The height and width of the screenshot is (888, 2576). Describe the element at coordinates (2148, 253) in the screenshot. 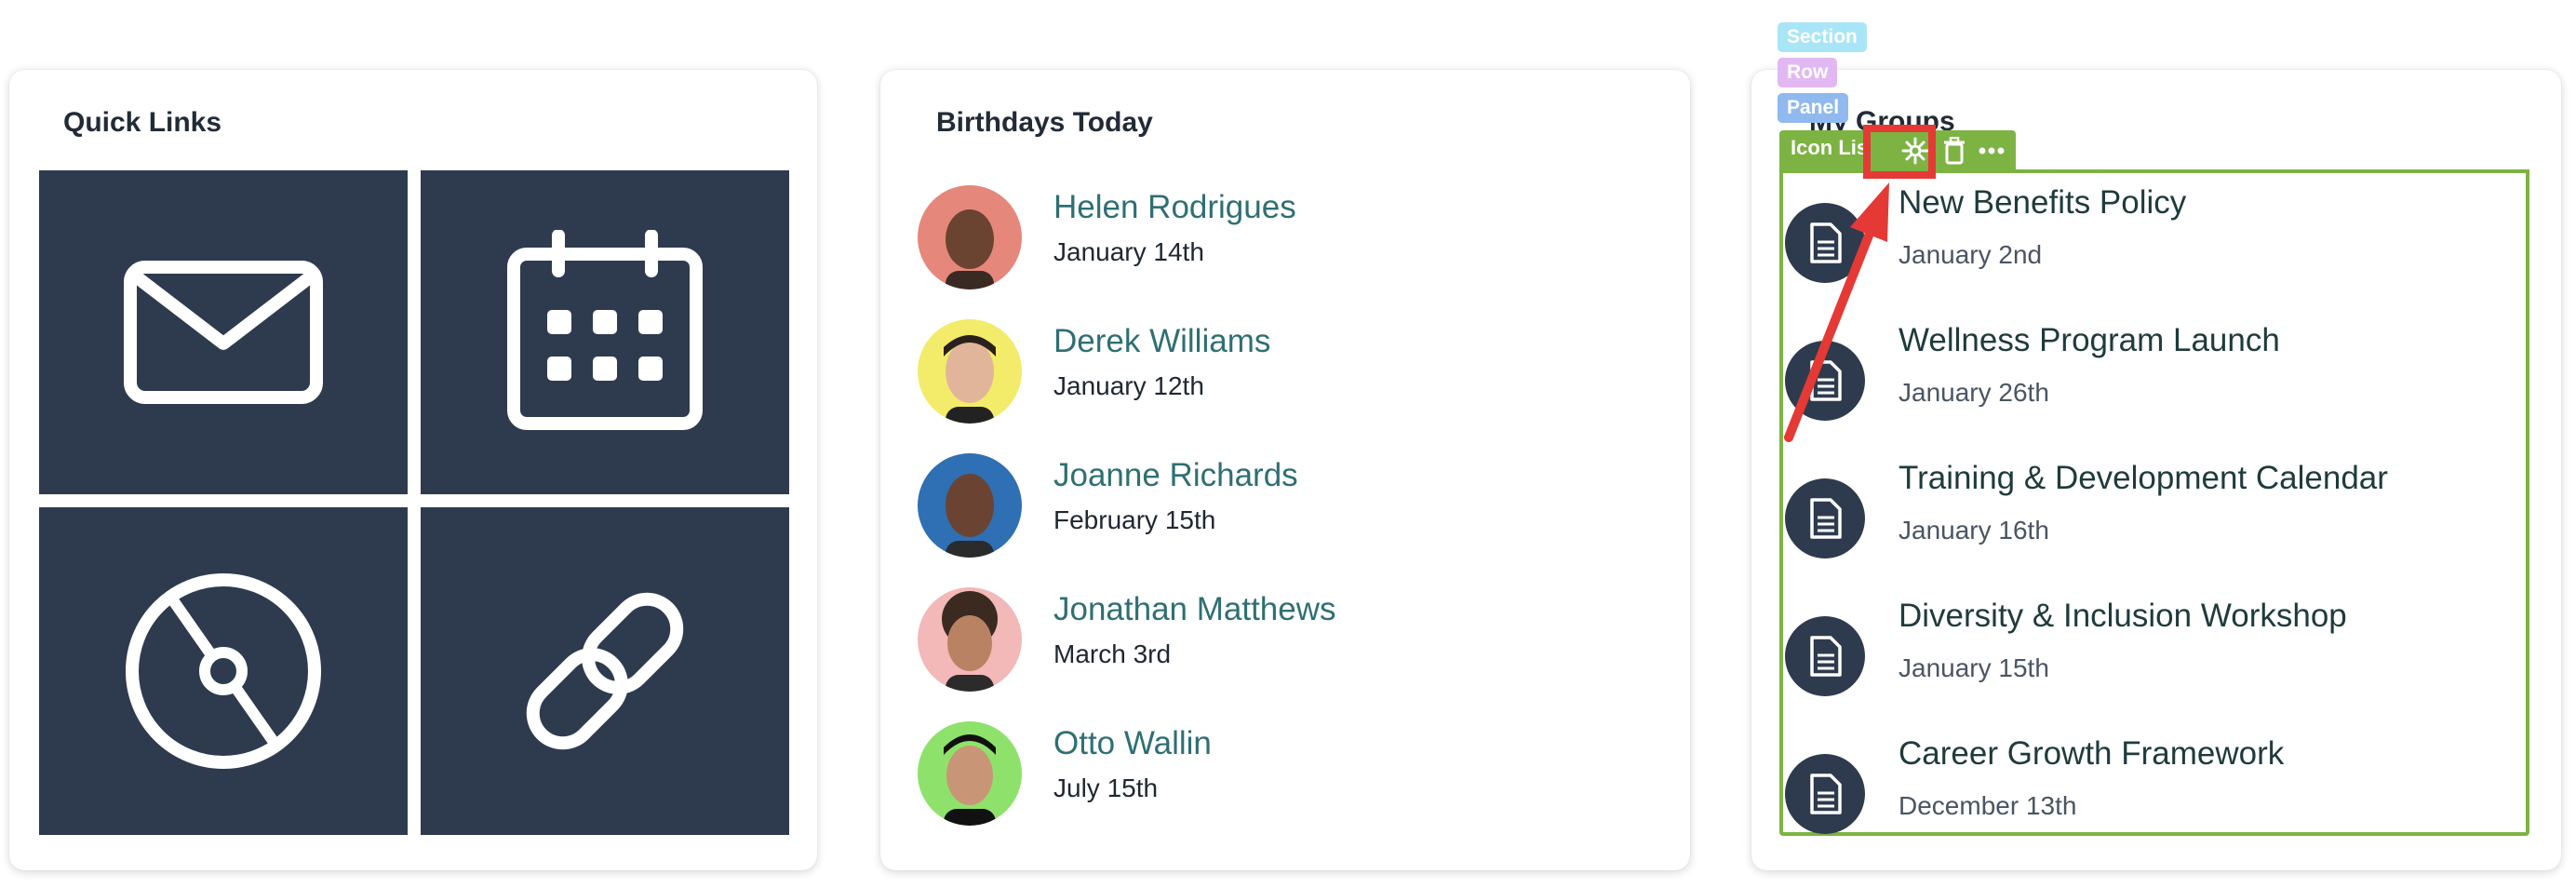

I see `group-item: New Benefits Policy January 2nd` at that location.